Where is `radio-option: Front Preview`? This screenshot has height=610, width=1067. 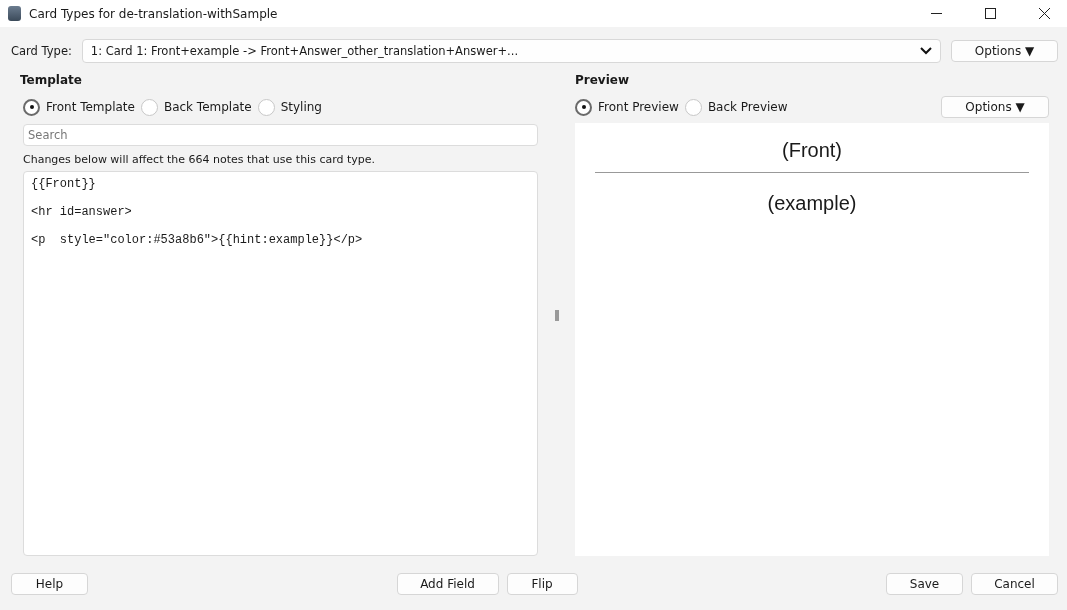 radio-option: Front Preview is located at coordinates (627, 107).